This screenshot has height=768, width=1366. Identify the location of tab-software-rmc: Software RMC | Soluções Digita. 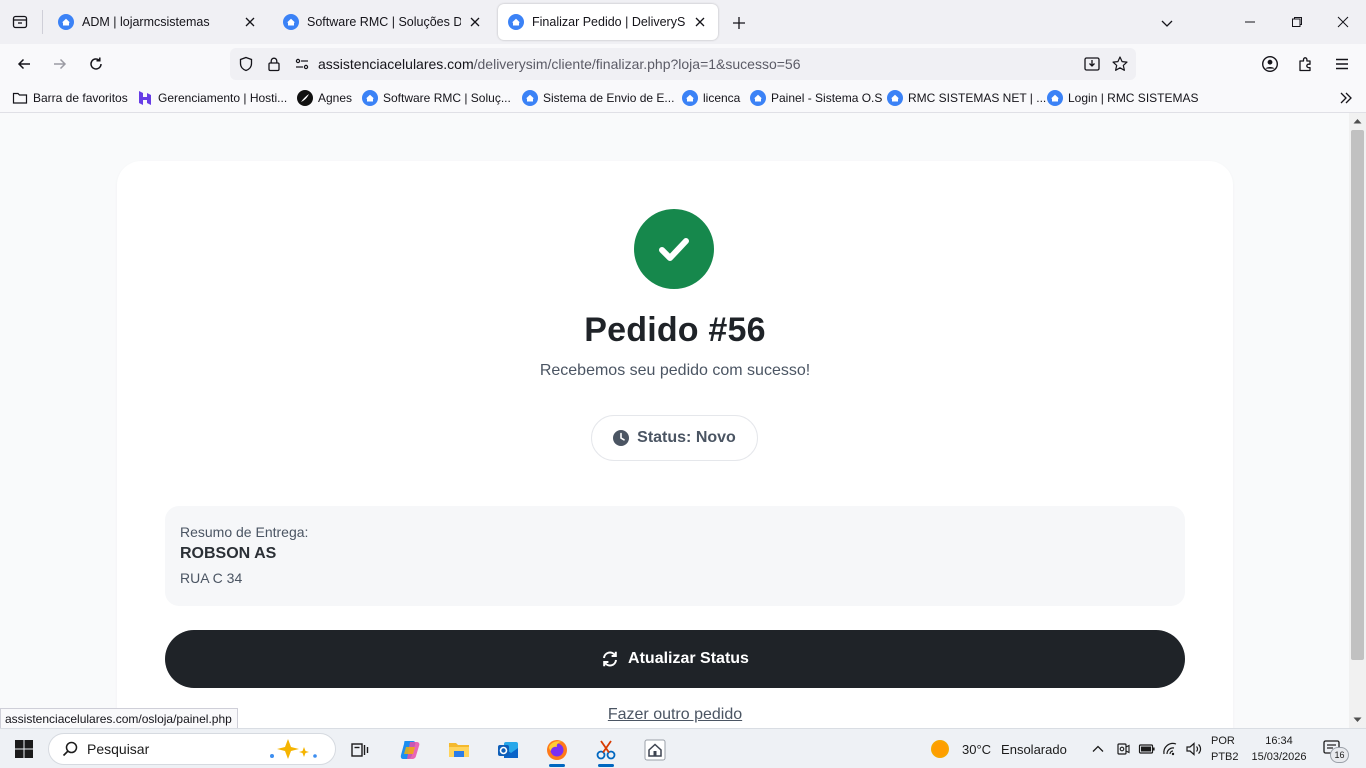
(383, 22).